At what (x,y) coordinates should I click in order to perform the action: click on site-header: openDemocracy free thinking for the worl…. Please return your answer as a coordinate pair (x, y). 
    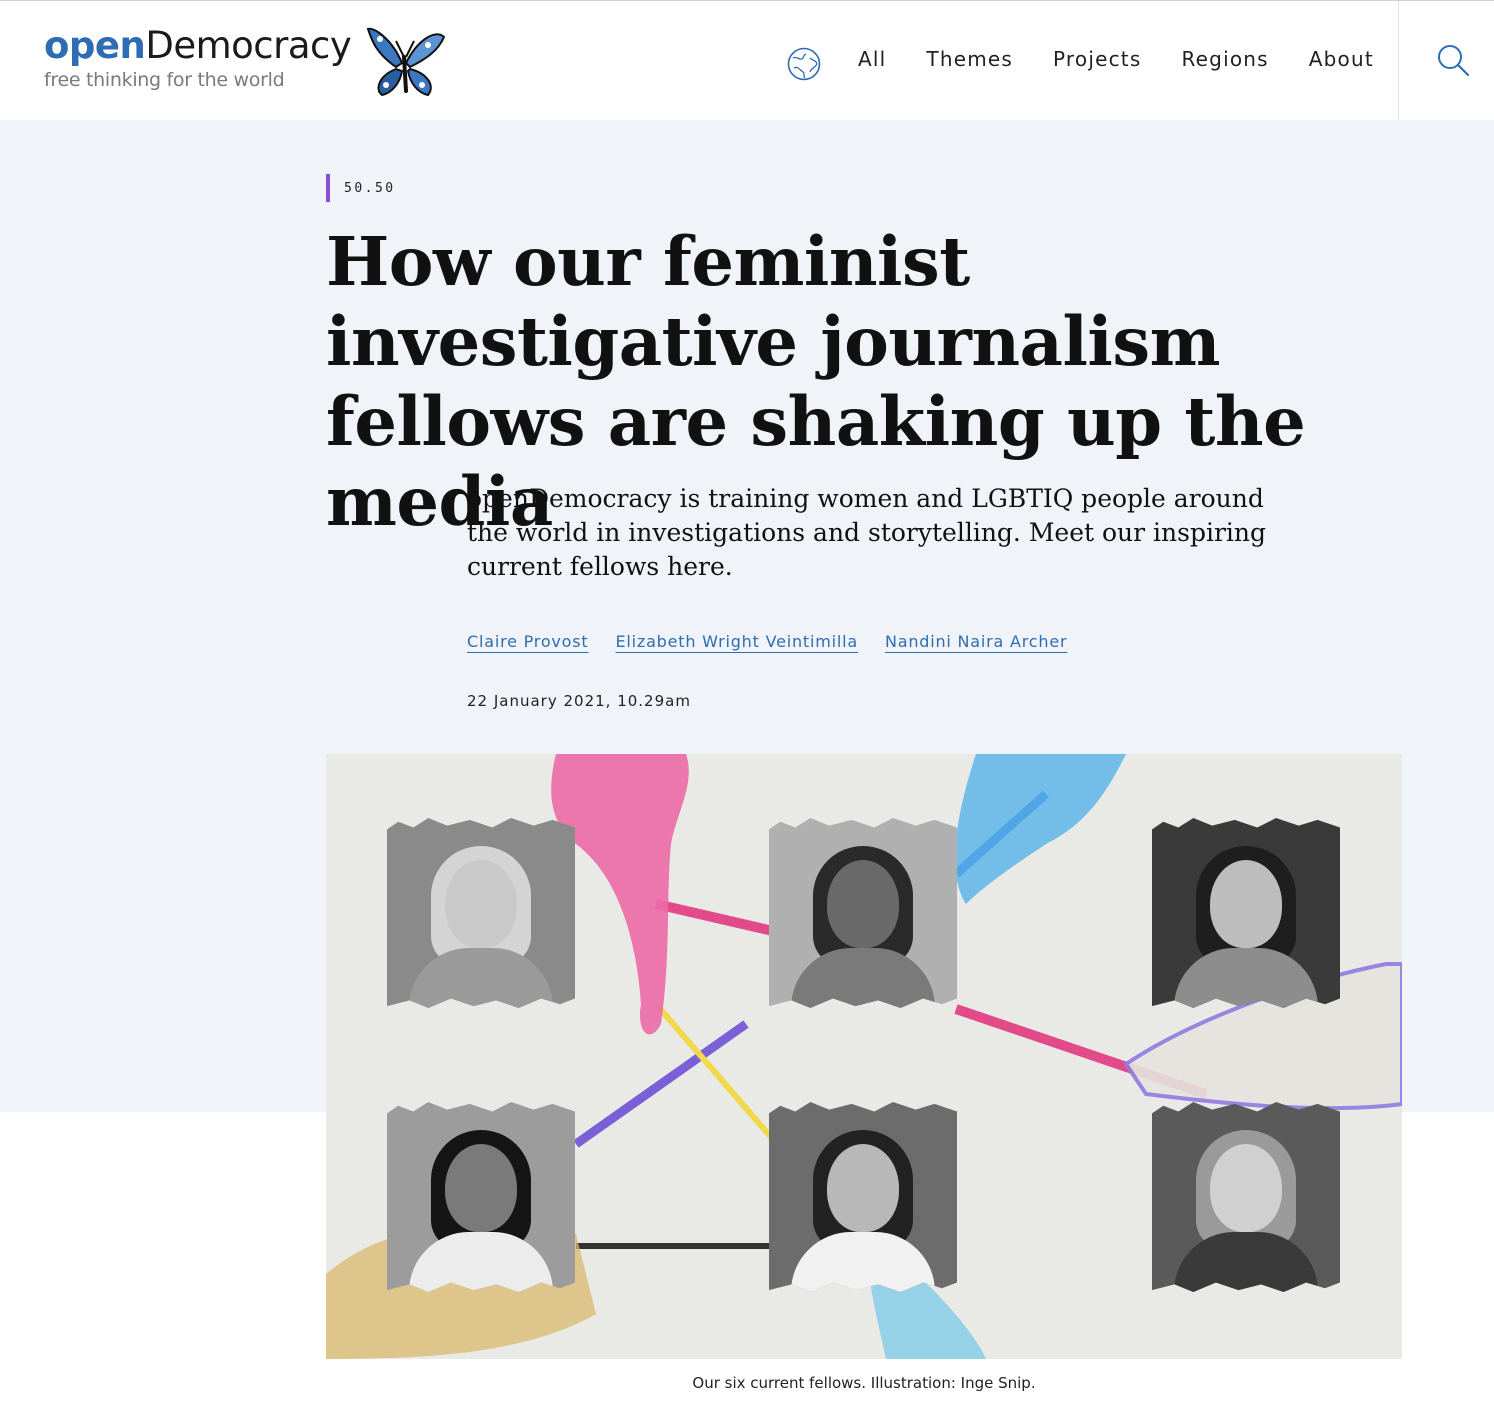
    Looking at the image, I should click on (747, 60).